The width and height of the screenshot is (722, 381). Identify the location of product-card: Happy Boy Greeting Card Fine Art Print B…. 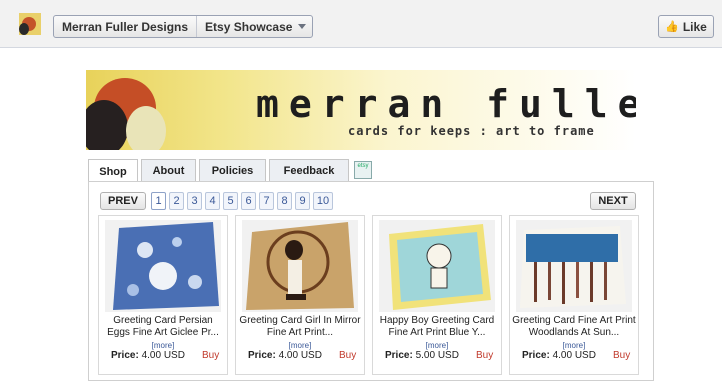
(437, 295).